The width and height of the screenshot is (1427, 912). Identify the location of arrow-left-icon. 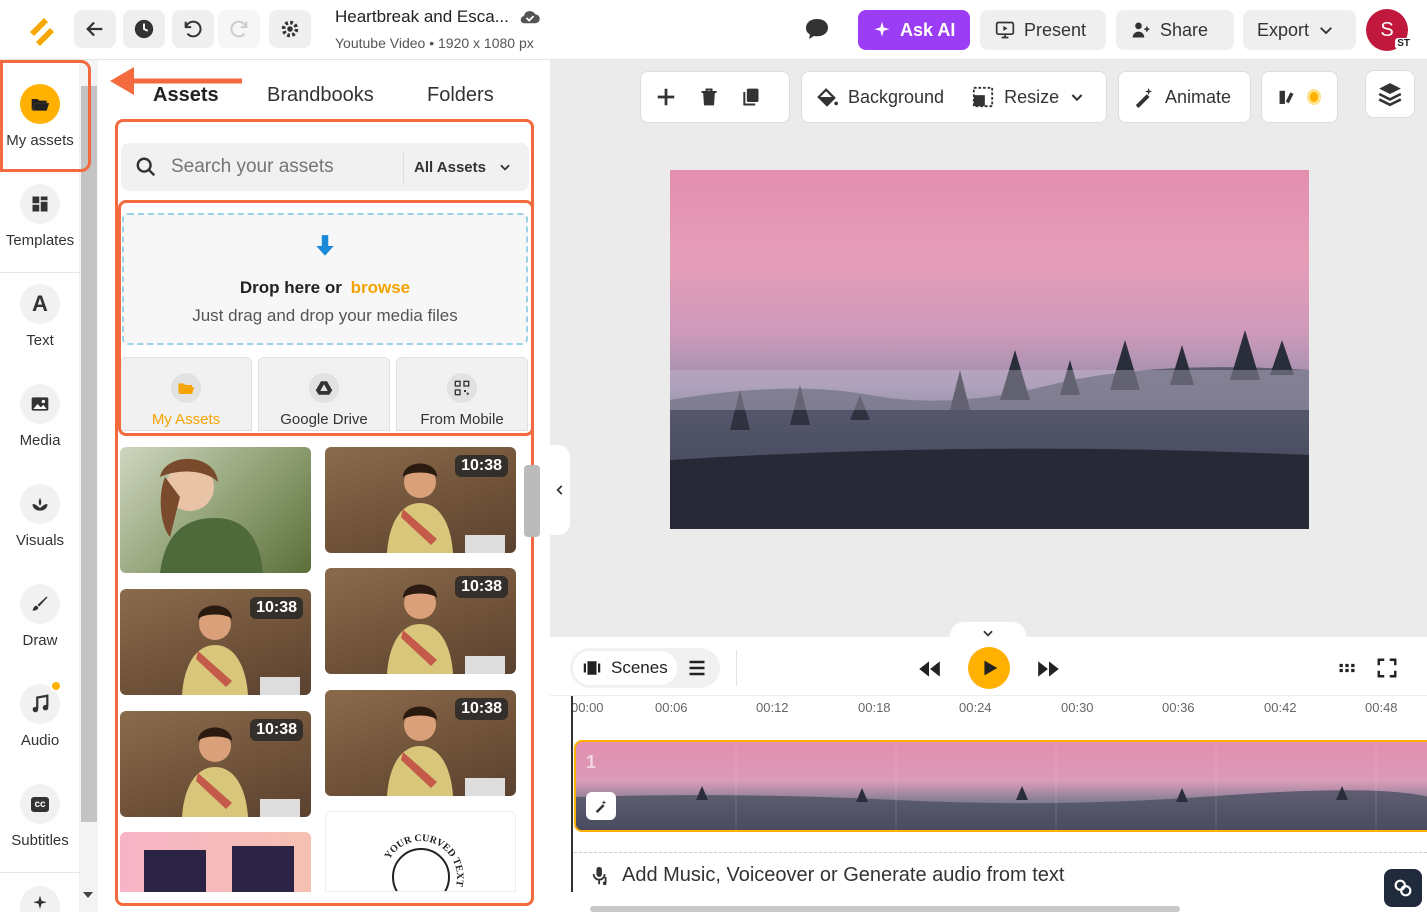
(94, 29).